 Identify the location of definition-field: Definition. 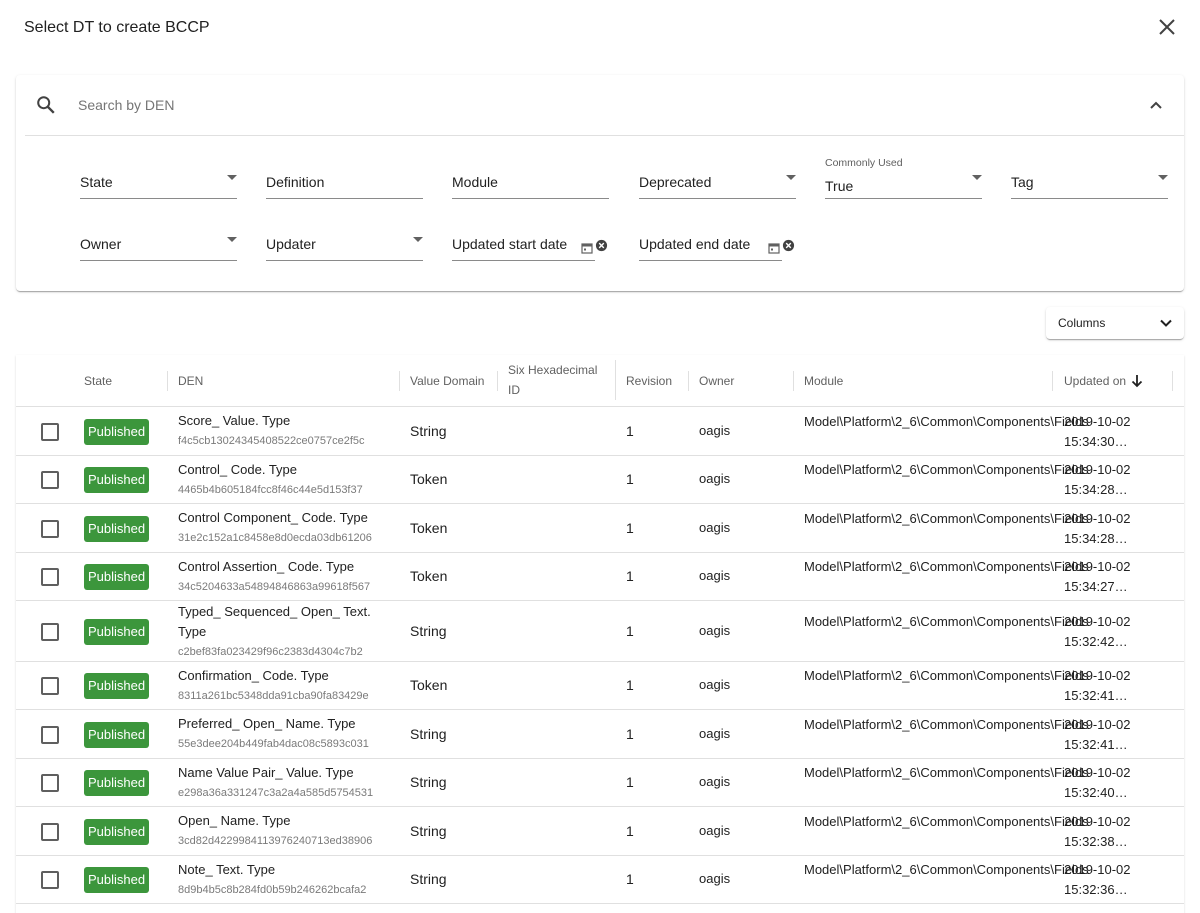
(344, 185).